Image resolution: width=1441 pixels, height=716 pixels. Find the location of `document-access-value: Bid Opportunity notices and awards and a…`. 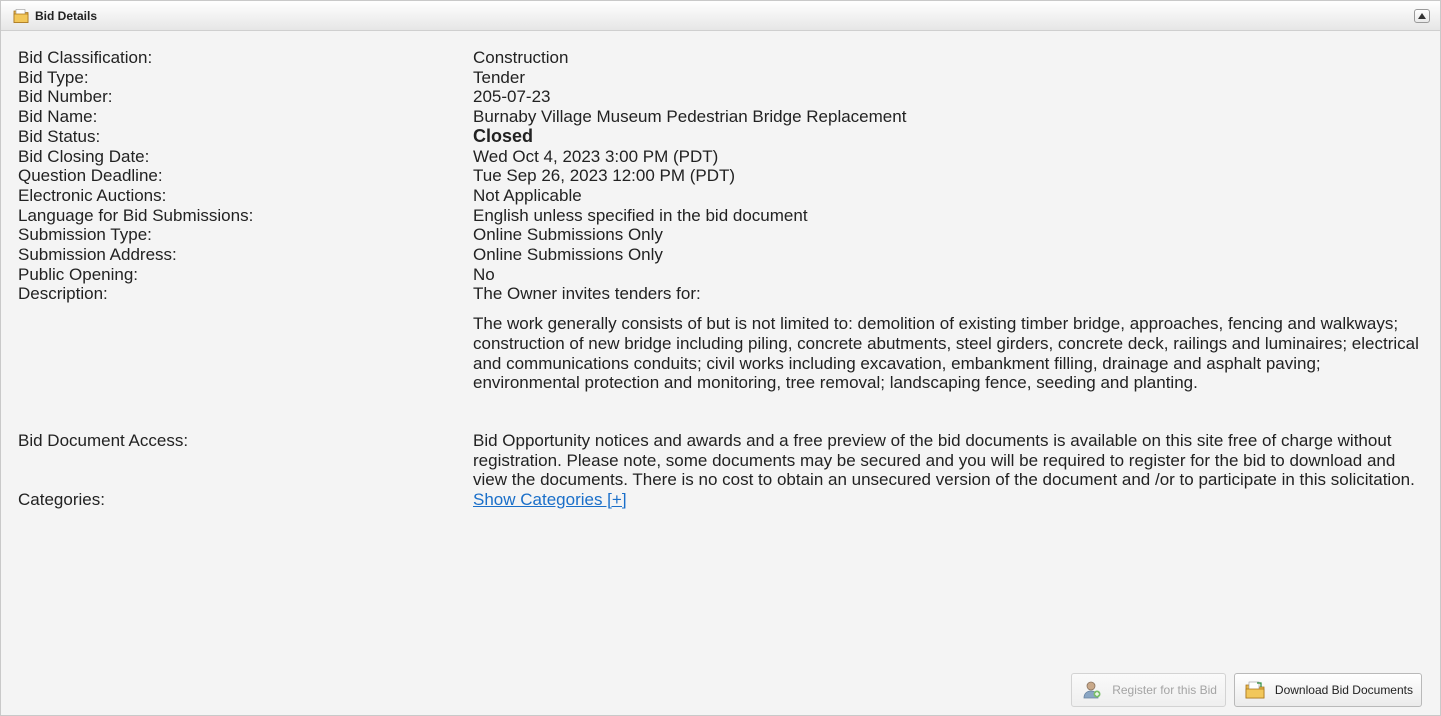

document-access-value: Bid Opportunity notices and awards and a… is located at coordinates (944, 460).